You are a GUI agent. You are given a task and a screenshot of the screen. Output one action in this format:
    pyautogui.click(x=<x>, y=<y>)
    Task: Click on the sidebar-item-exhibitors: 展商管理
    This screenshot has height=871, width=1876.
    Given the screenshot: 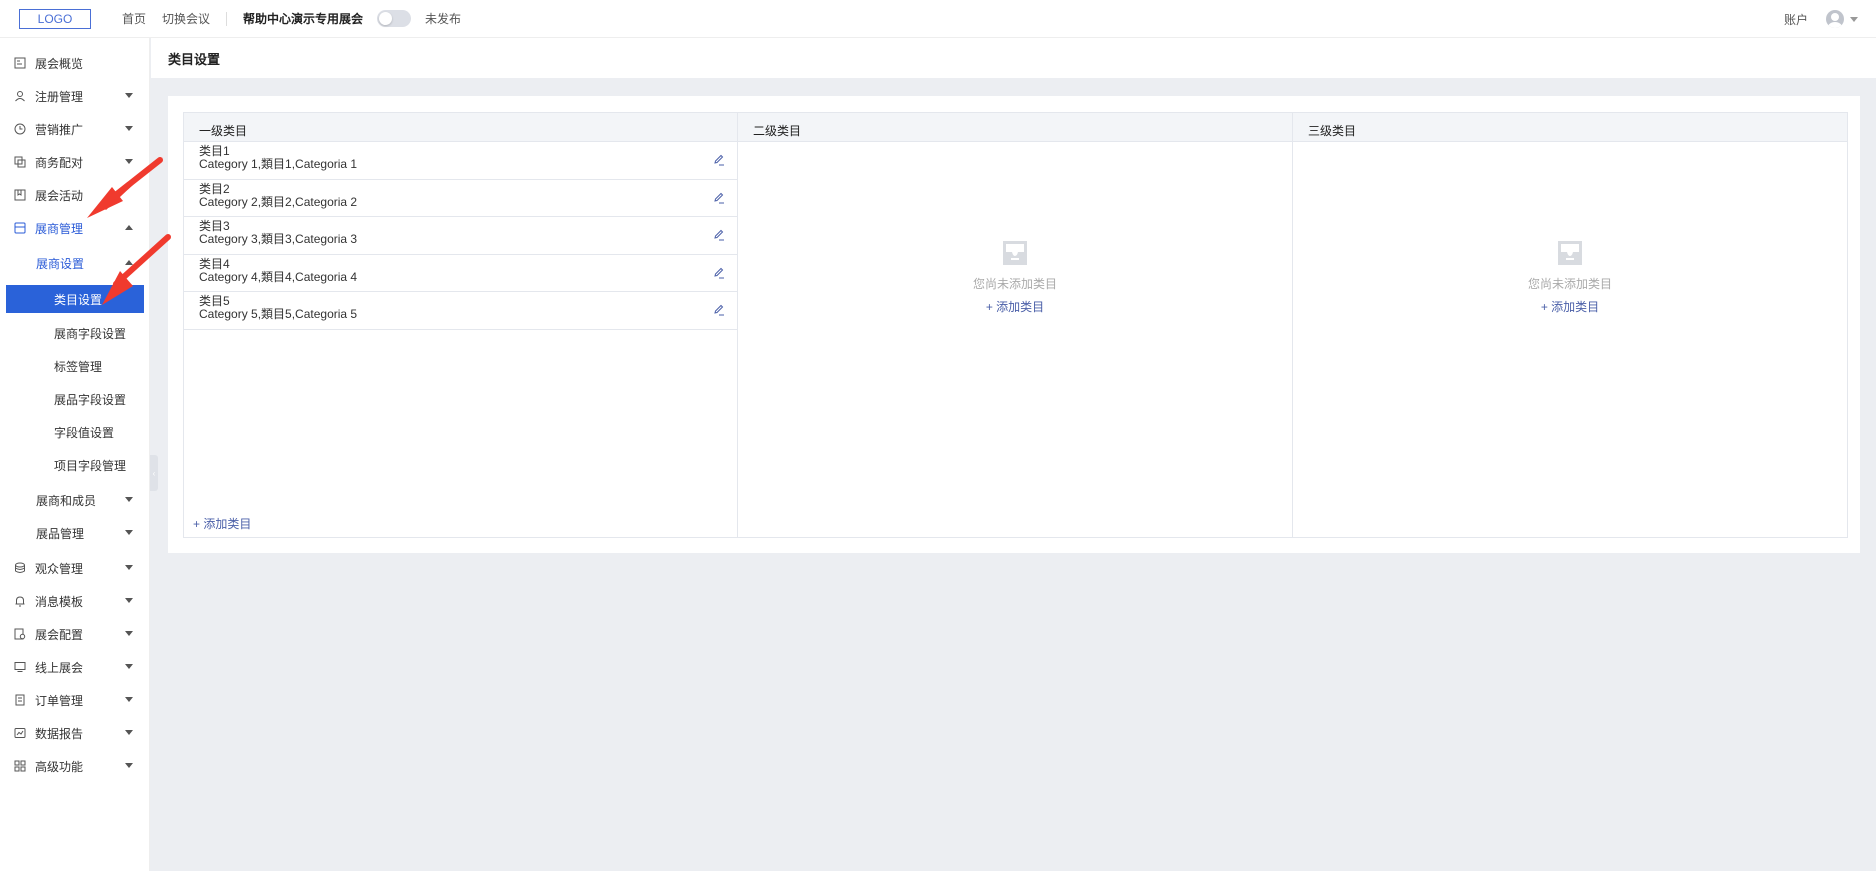 What is the action you would take?
    pyautogui.click(x=75, y=228)
    